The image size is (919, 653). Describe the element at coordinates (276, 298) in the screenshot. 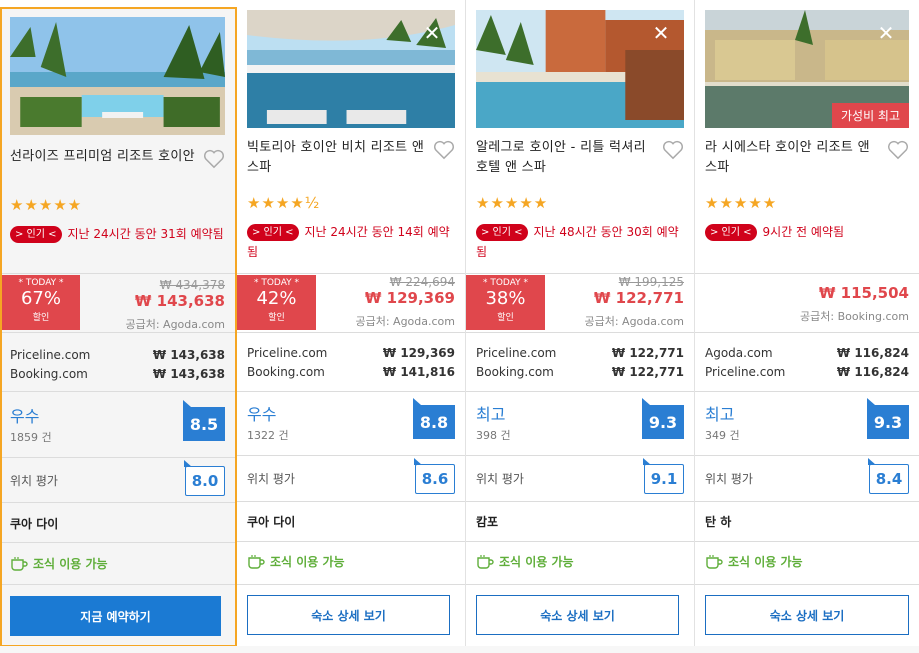

I see `discount-percent: 42%` at that location.